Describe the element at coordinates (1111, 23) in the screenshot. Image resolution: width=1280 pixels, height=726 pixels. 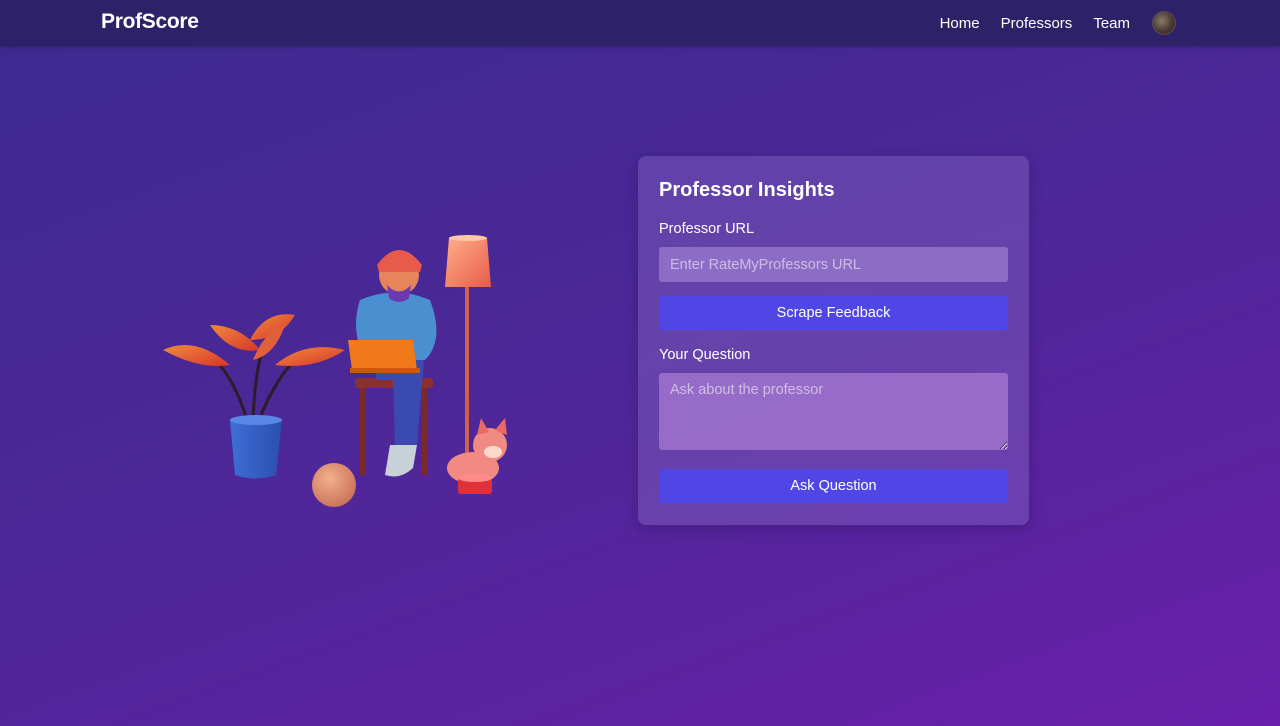
I see `nav-link-team: Team` at that location.